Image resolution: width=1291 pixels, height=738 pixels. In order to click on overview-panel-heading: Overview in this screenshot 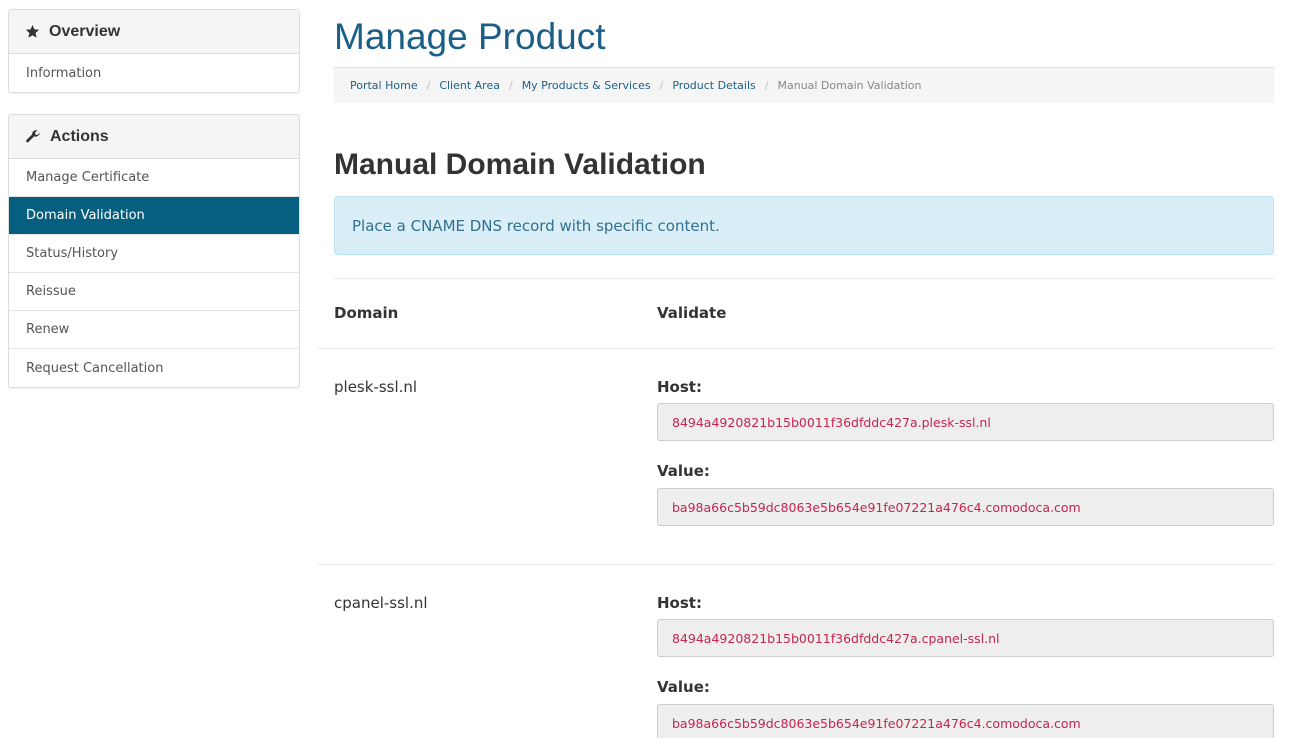, I will do `click(154, 32)`.